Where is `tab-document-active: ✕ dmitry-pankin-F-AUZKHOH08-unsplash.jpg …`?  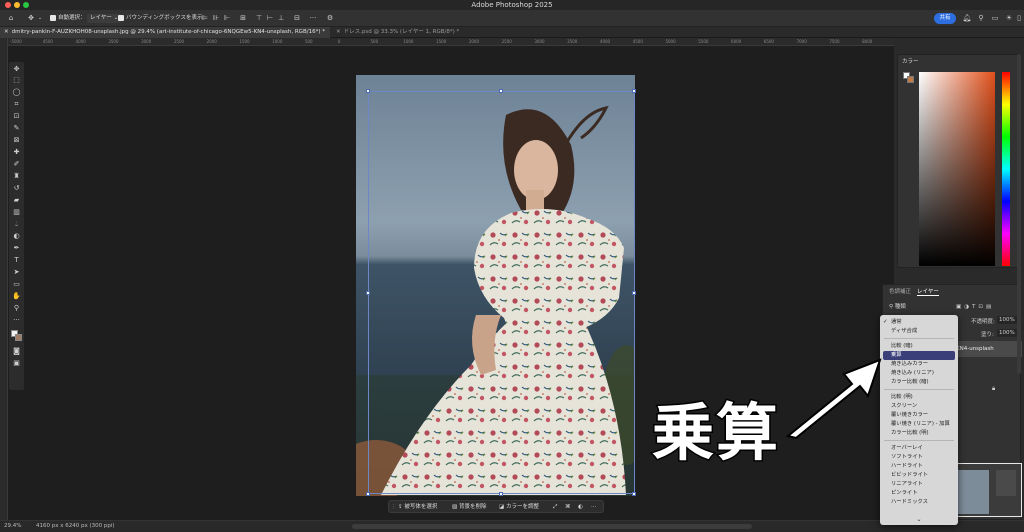 tab-document-active: ✕ dmitry-pankin-F-AUZKHOH08-unsplash.jpg … is located at coordinates (165, 32).